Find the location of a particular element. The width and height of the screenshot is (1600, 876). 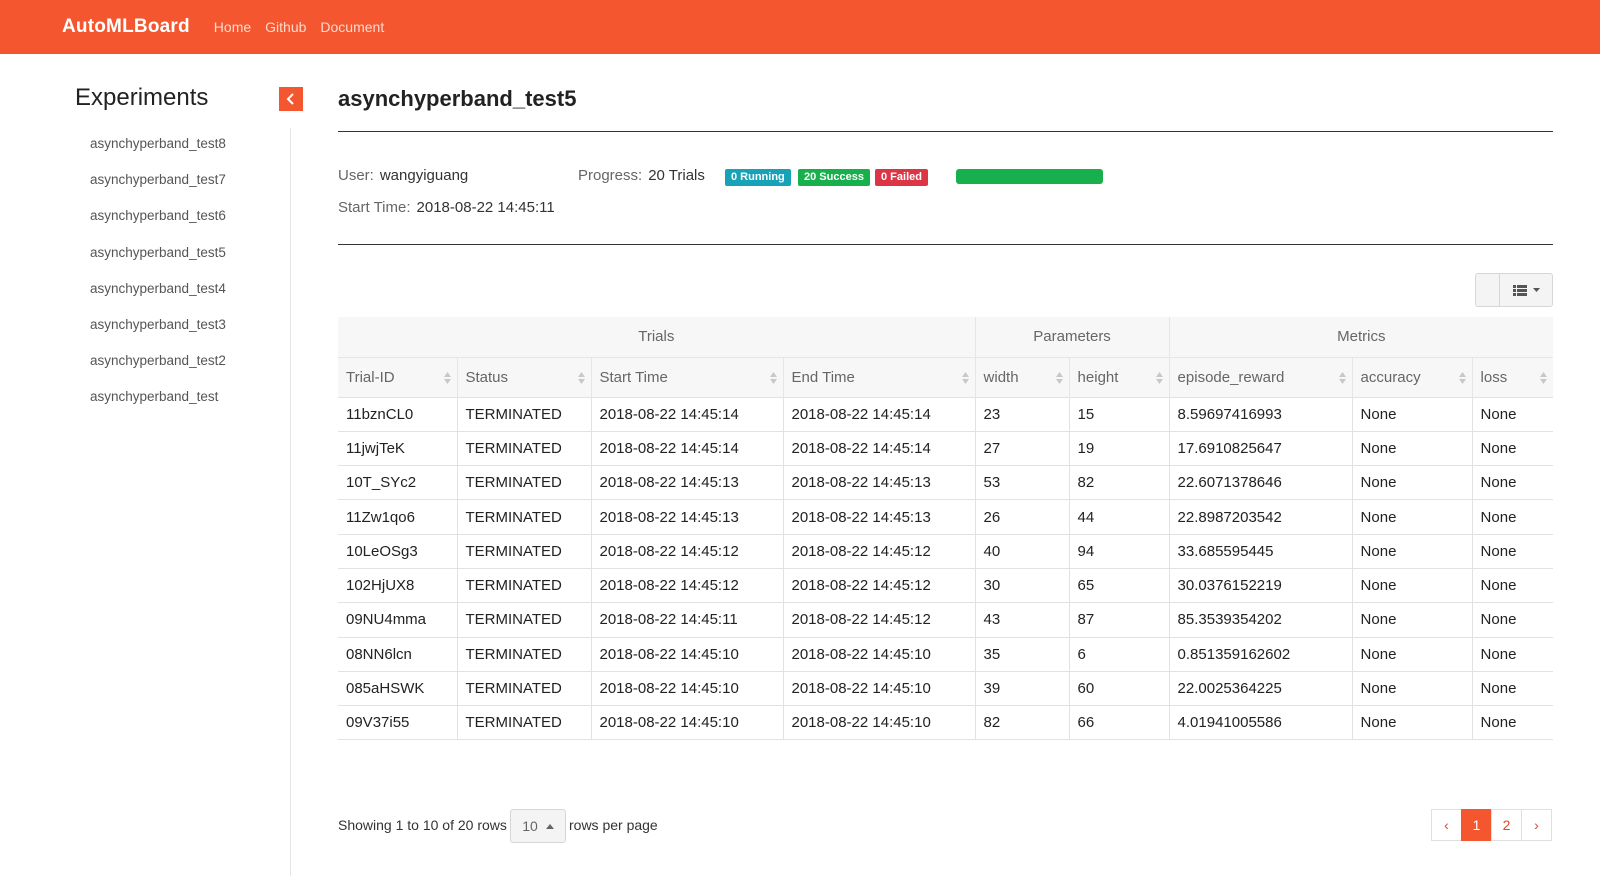

sidebar-item-experiment: asynchyperband_test3 is located at coordinates (158, 335).